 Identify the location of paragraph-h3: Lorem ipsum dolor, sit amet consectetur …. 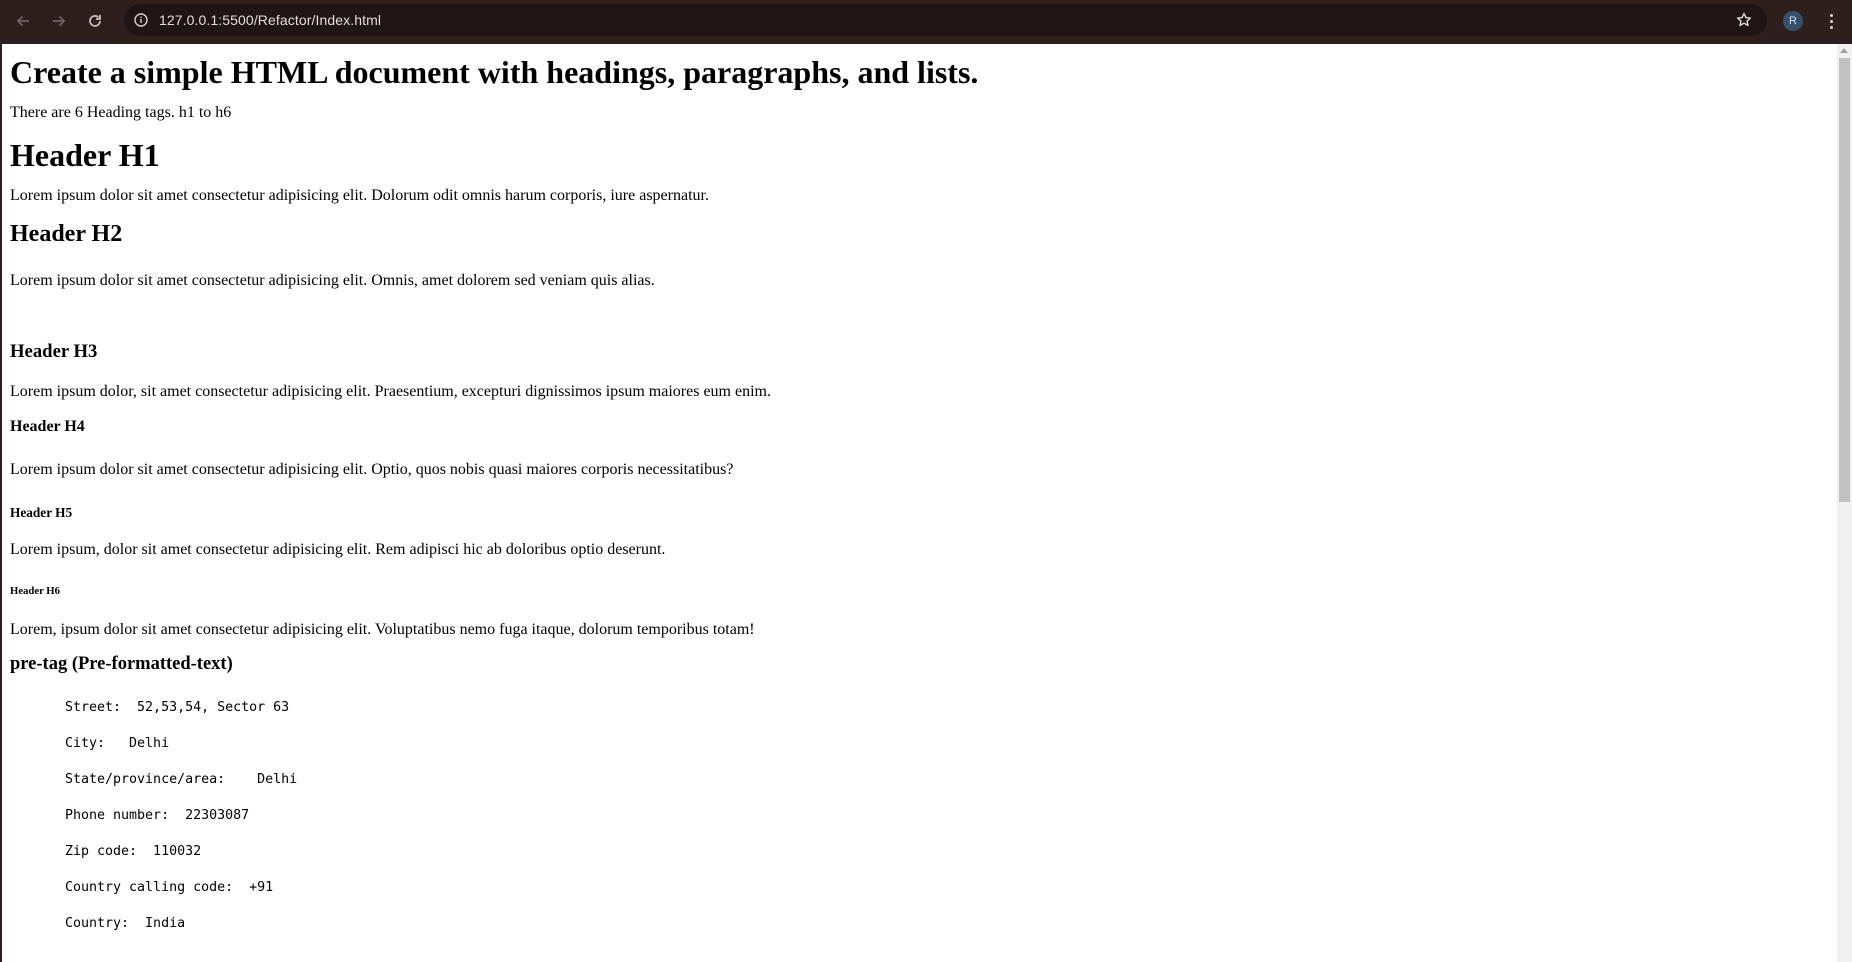
(390, 391).